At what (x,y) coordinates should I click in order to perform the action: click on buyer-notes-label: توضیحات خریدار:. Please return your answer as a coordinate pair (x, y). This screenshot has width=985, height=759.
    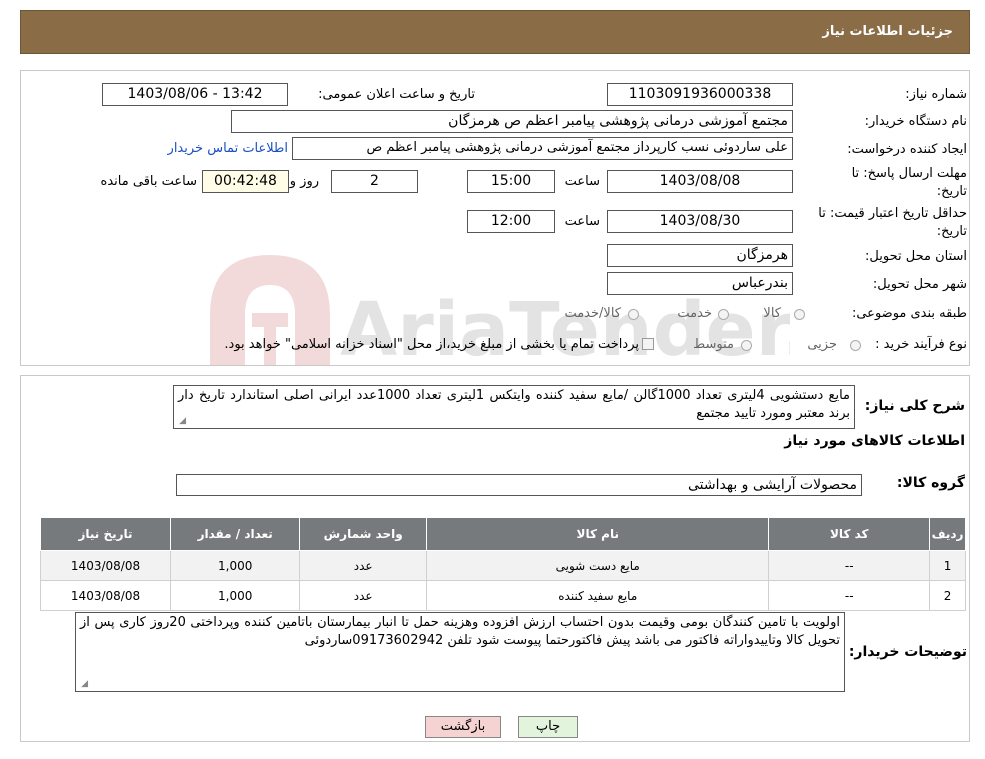
    Looking at the image, I should click on (907, 652).